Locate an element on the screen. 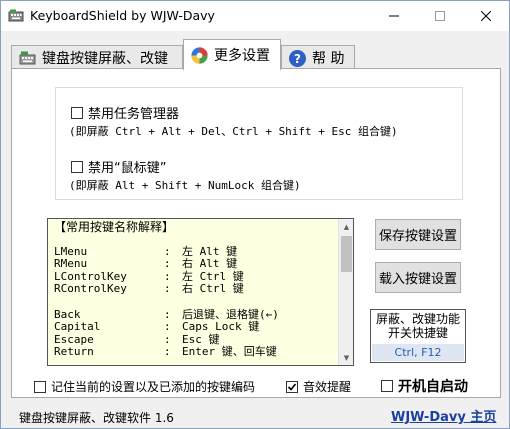  tab-more-settings: 更多设置 is located at coordinates (232, 54).